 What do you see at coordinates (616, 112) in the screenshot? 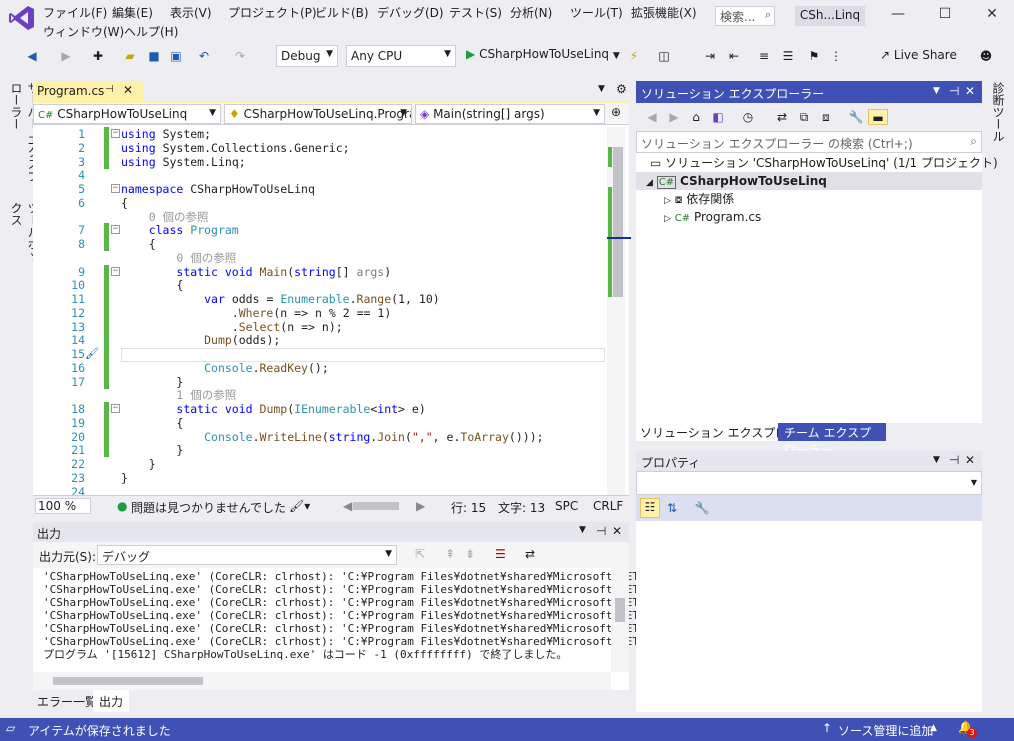
I see `split-icon: ⊕` at bounding box center [616, 112].